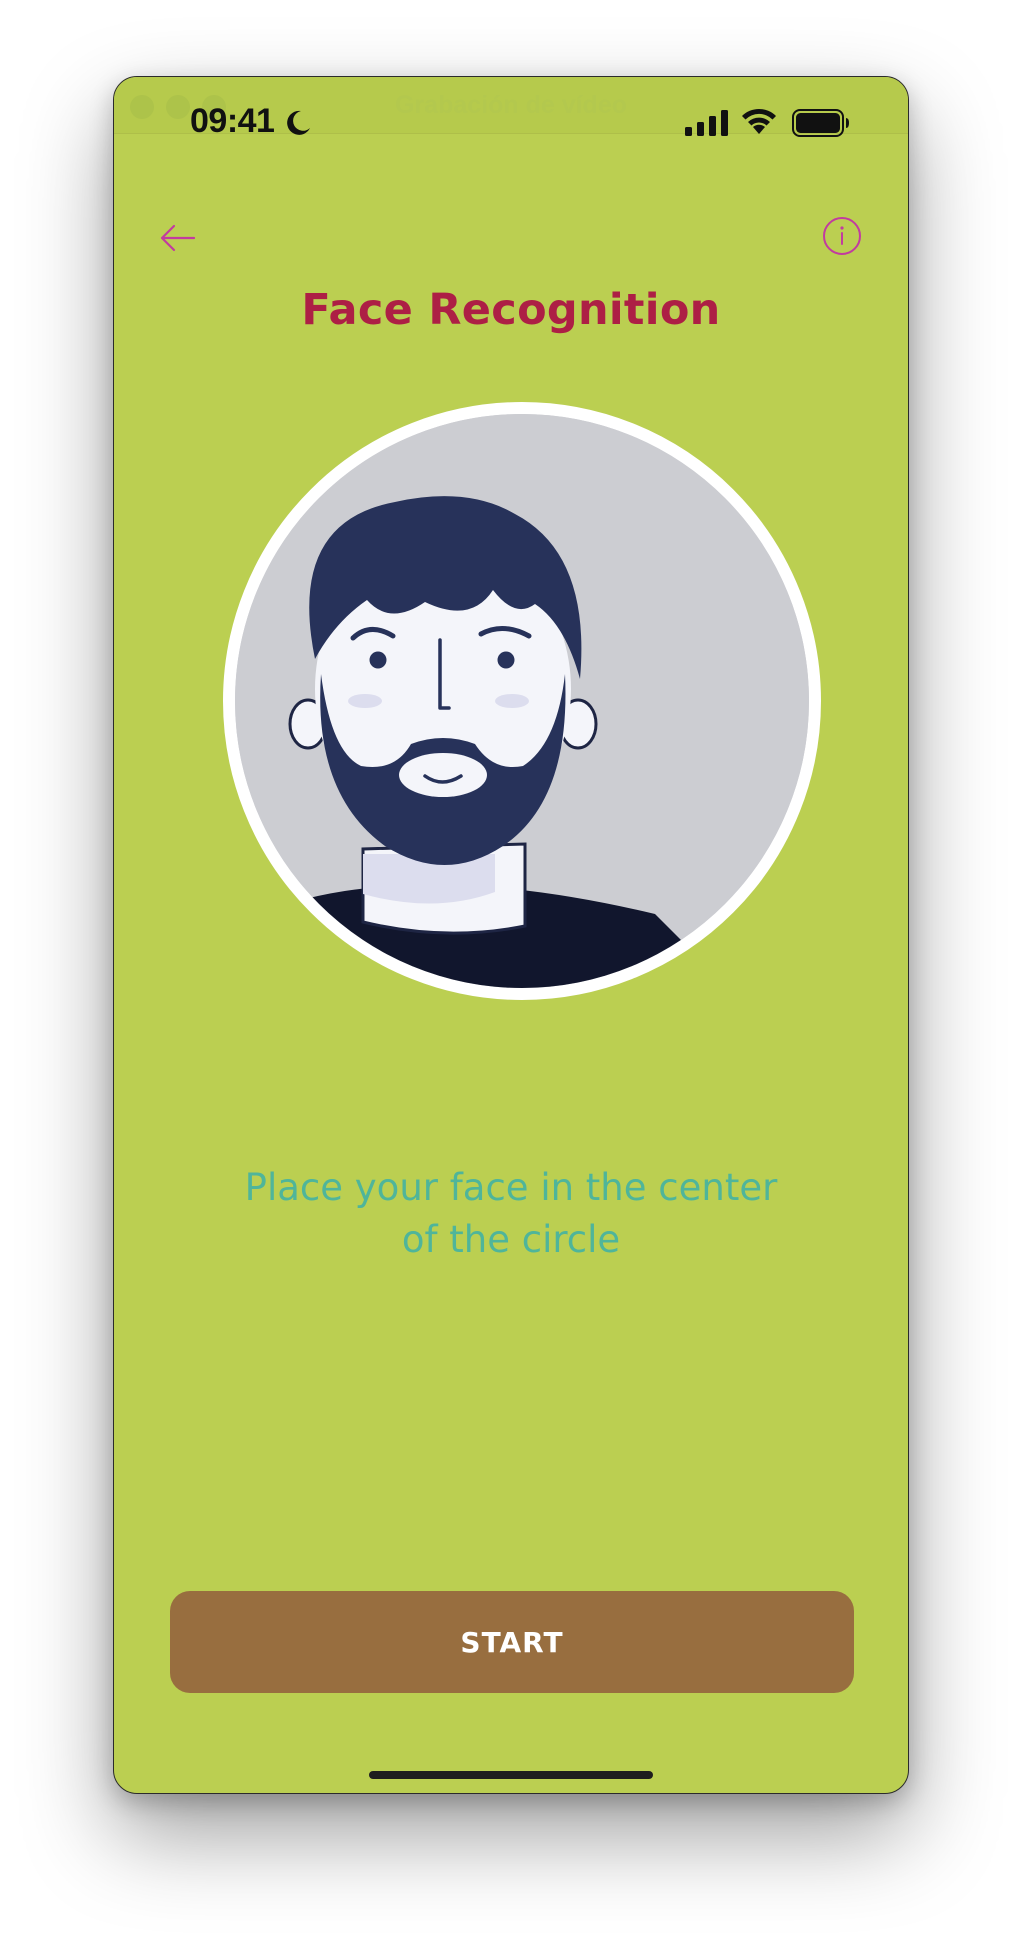 The height and width of the screenshot is (1942, 1020). What do you see at coordinates (511, 310) in the screenshot?
I see `page-title: Face Recognition` at bounding box center [511, 310].